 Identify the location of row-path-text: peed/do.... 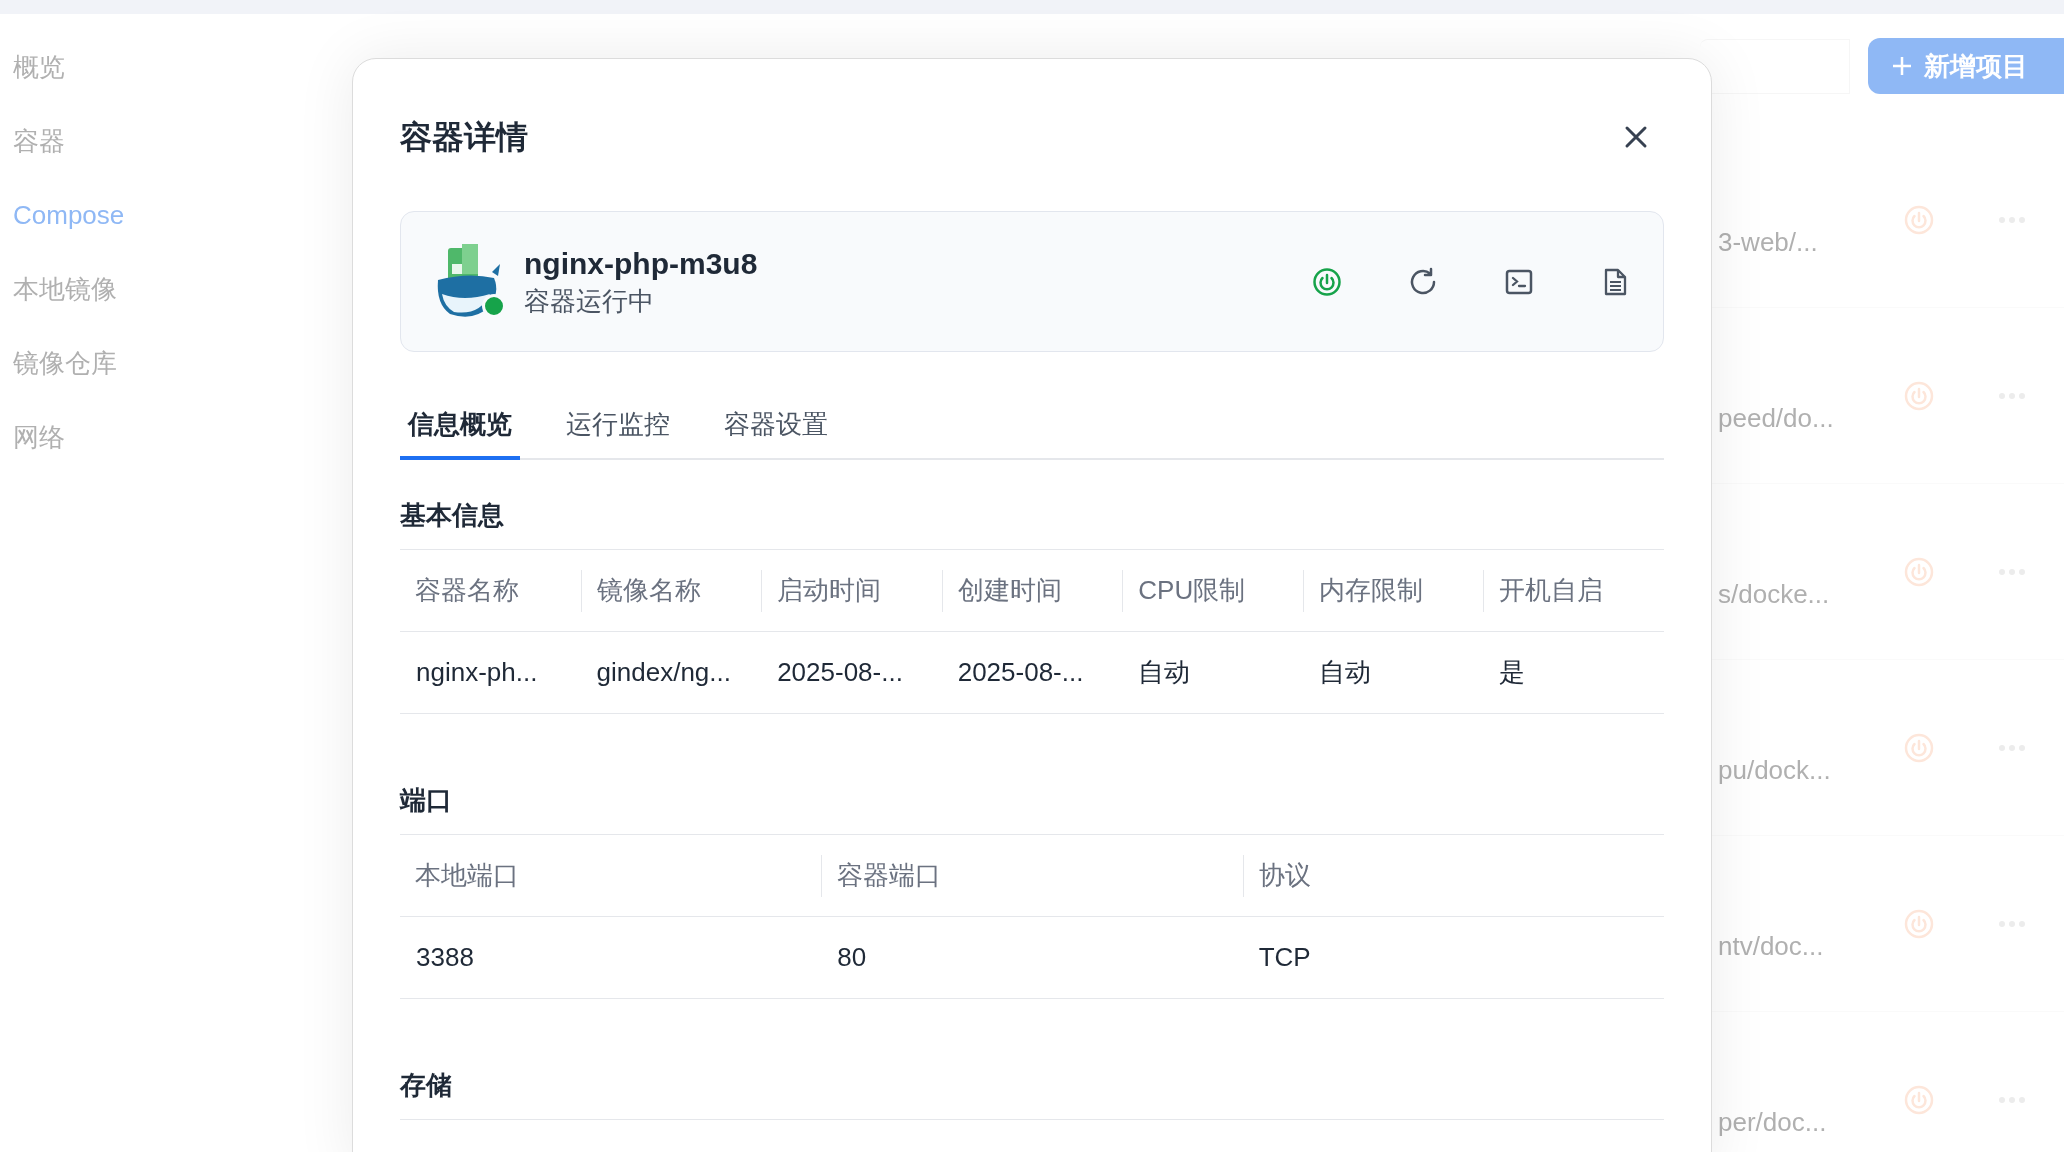
(1776, 418).